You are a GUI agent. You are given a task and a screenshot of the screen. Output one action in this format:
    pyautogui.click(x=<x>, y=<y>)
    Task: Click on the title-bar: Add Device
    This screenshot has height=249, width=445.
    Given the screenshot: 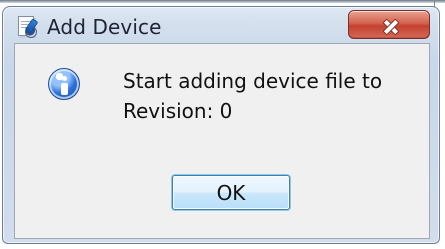 What is the action you would take?
    pyautogui.click(x=88, y=27)
    